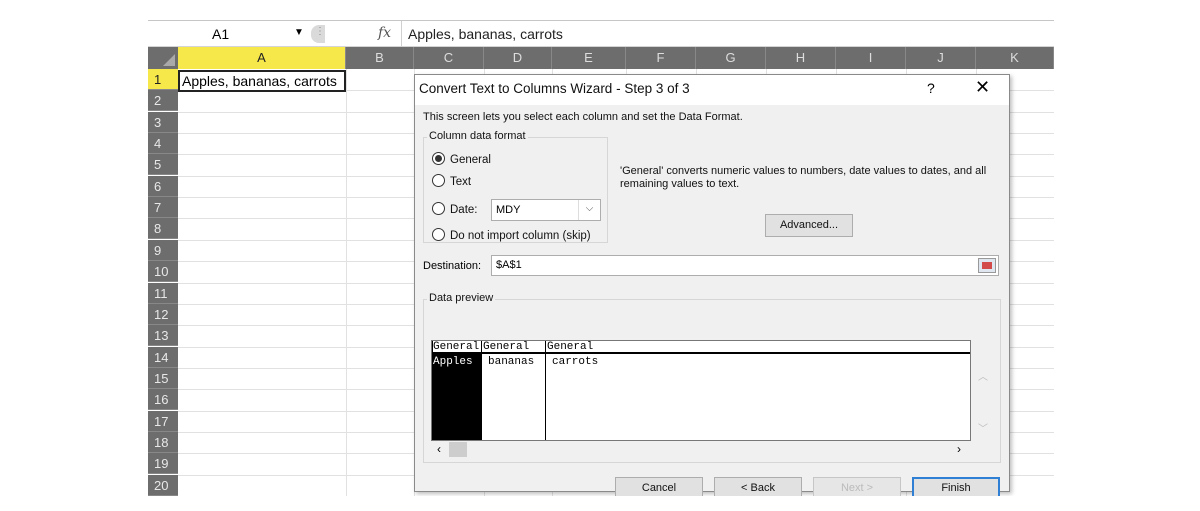  Describe the element at coordinates (589, 210) in the screenshot. I see `chevron-down-icon: ⌵` at that location.